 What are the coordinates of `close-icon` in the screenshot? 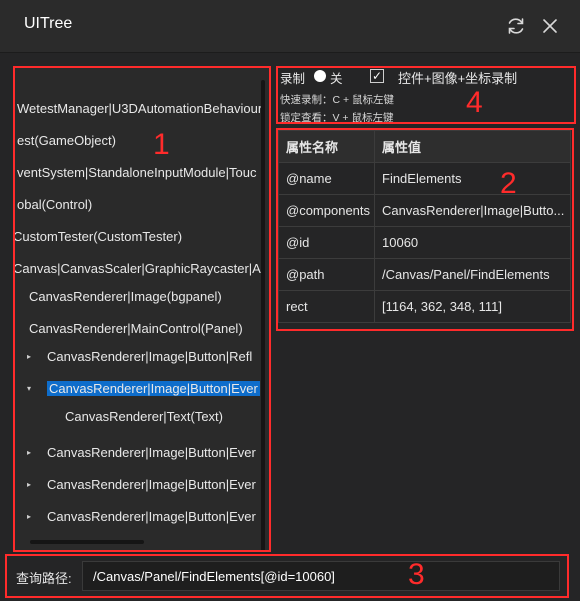 It's located at (550, 26).